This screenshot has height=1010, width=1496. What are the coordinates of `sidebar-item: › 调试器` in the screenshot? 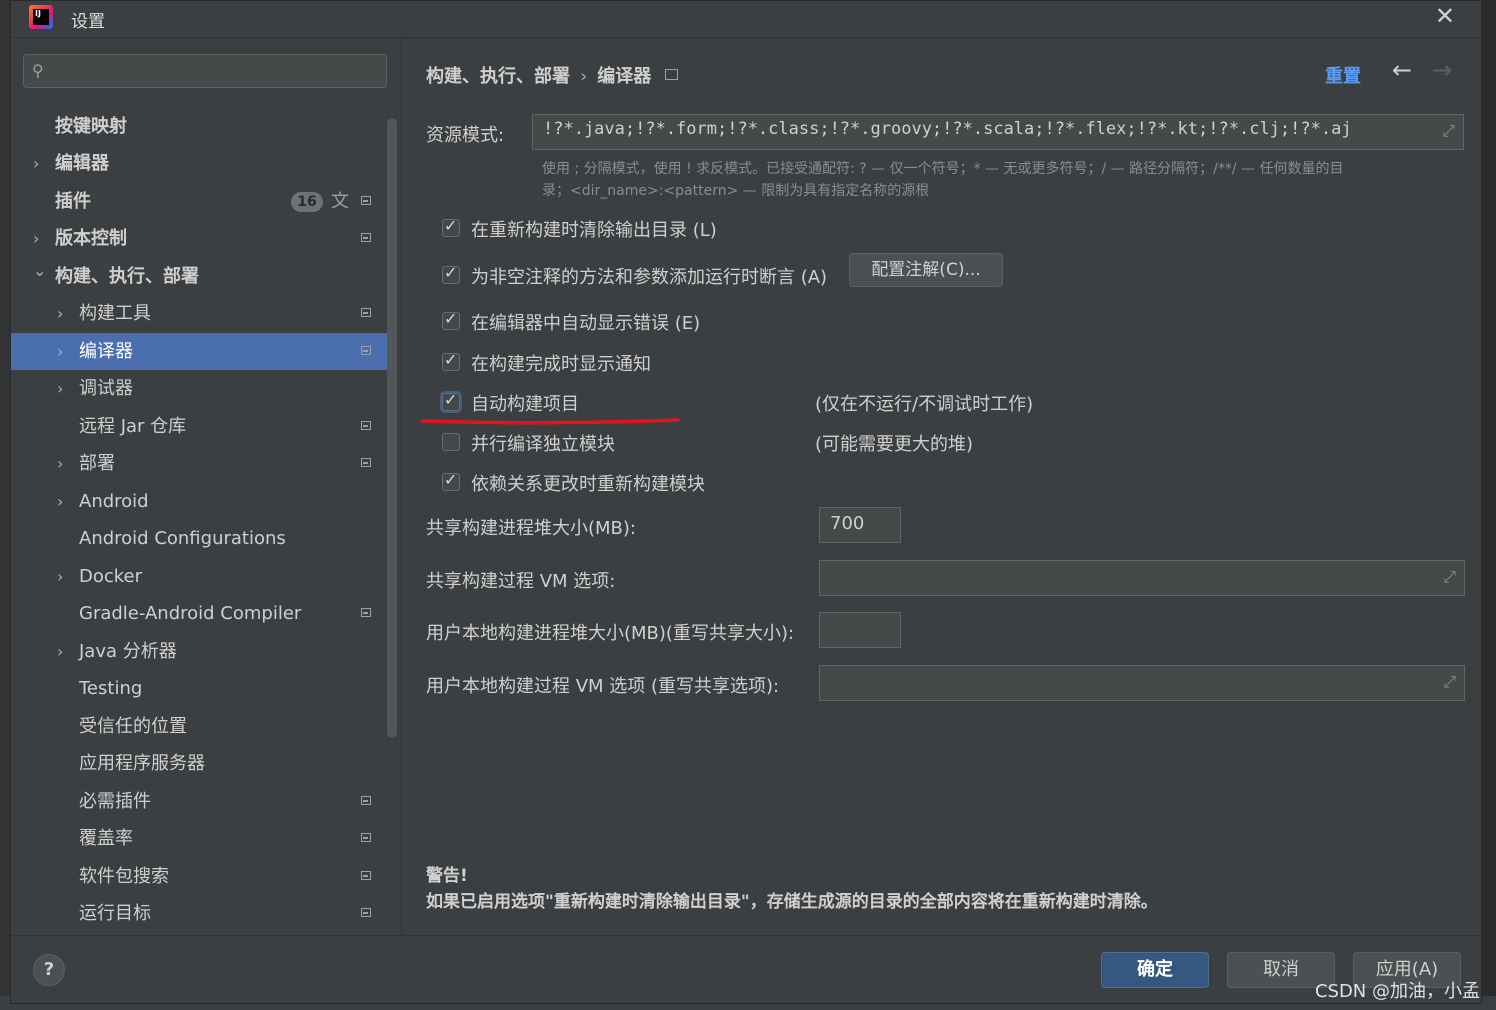 It's located at (200, 388).